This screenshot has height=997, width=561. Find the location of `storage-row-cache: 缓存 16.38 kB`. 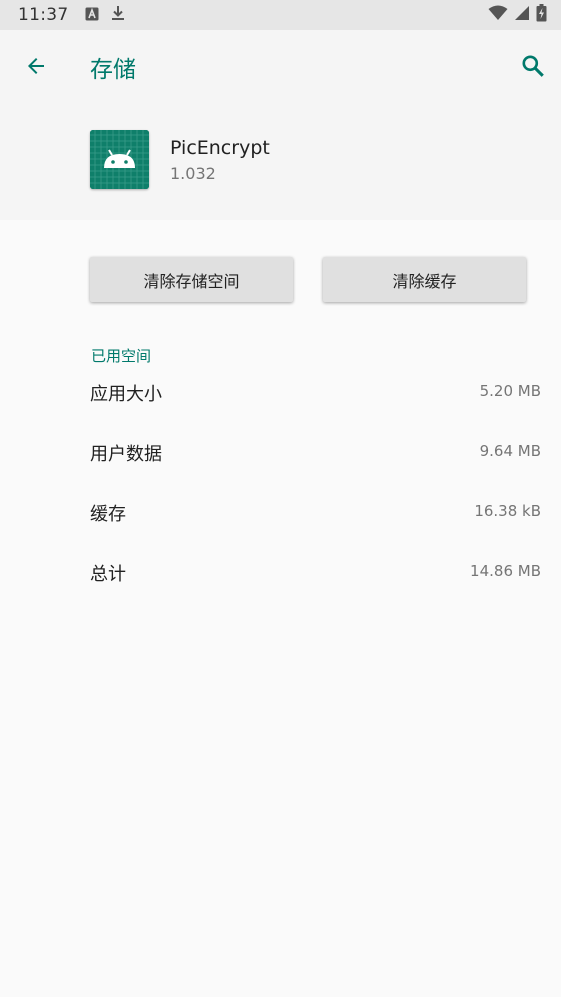

storage-row-cache: 缓存 16.38 kB is located at coordinates (280, 520).